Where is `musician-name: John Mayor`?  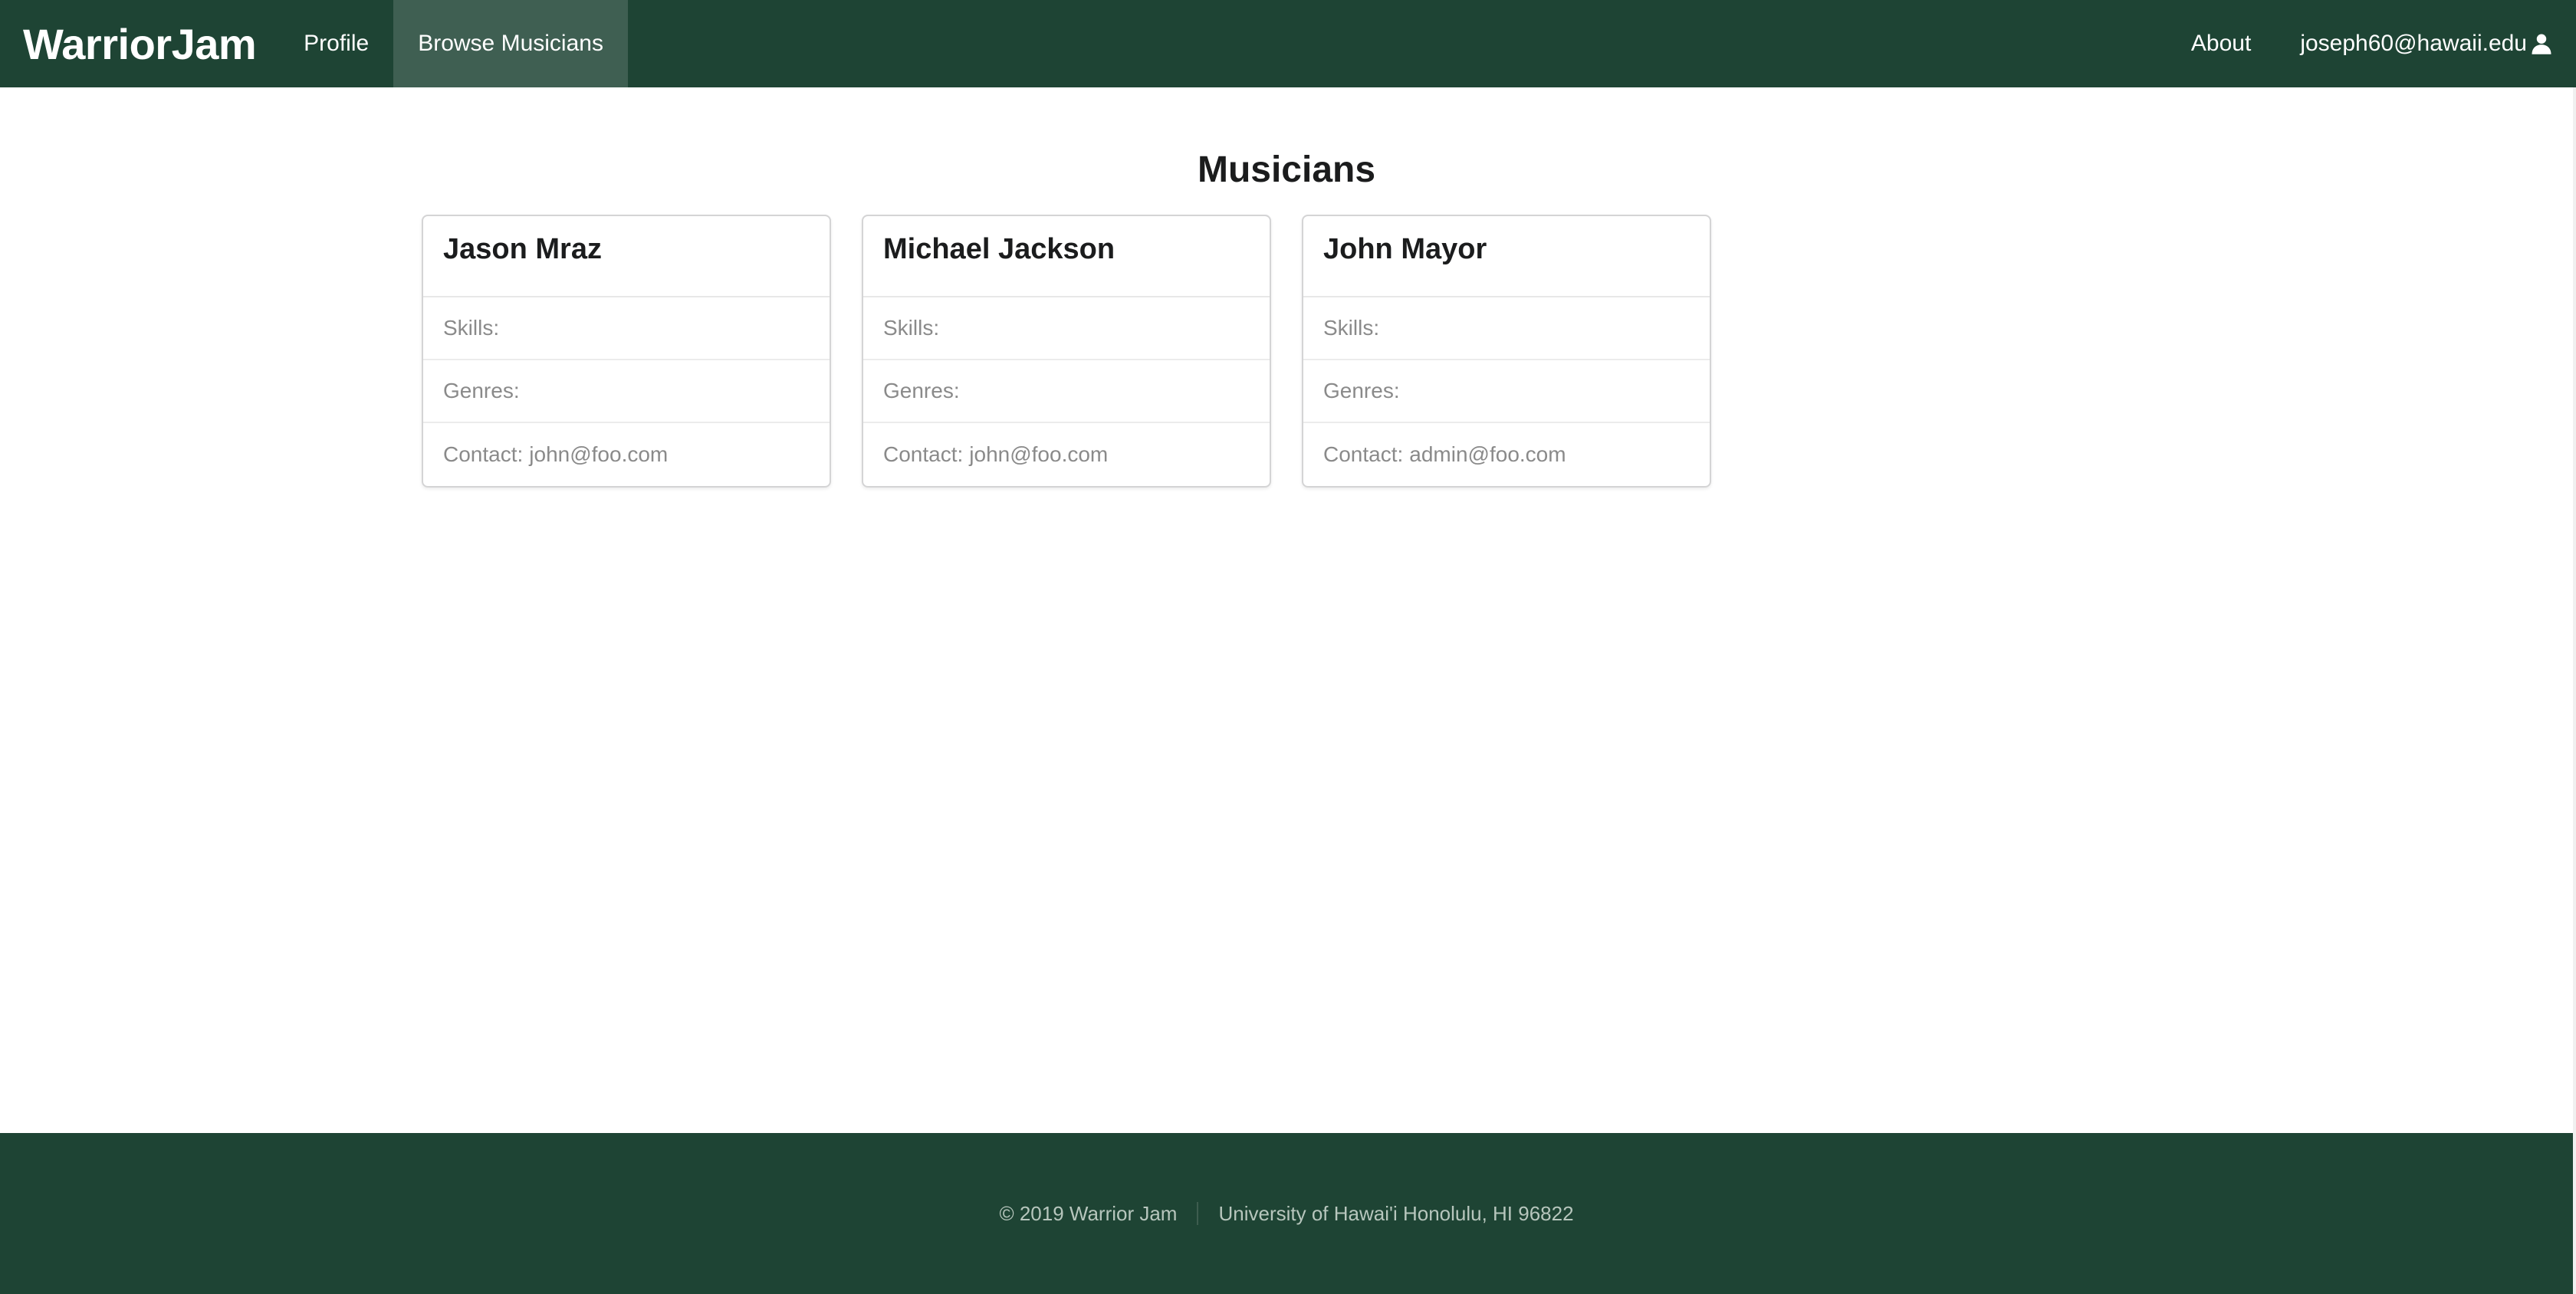 musician-name: John Mayor is located at coordinates (1506, 256).